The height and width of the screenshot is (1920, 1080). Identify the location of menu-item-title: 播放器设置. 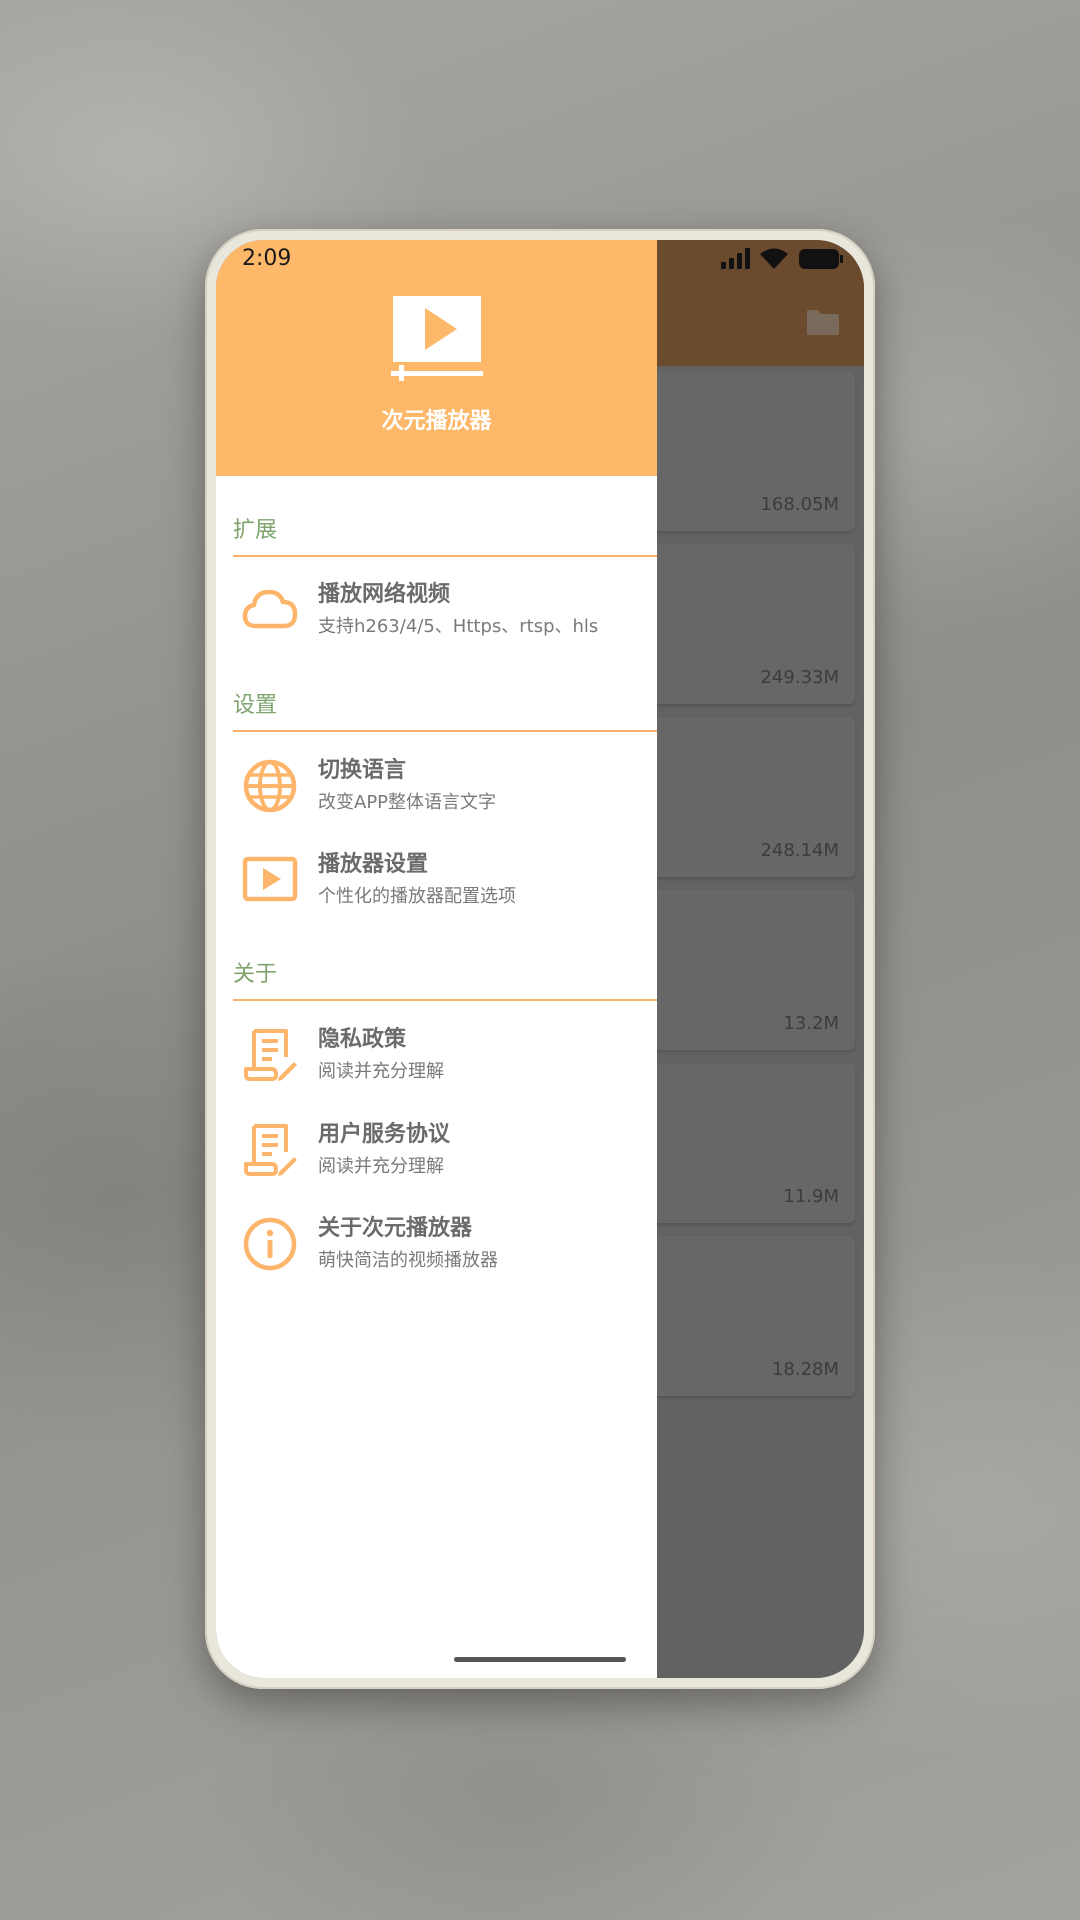
(373, 864).